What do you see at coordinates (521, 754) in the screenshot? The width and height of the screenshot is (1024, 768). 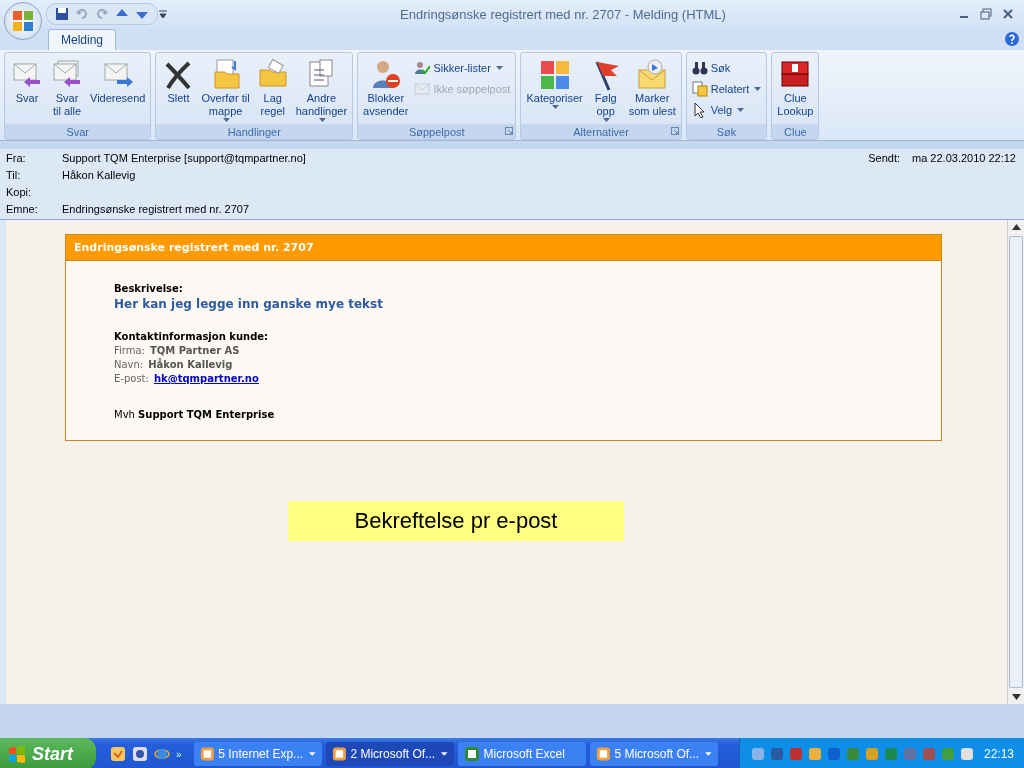 I see `taskbar-button: Microsoft Excel` at bounding box center [521, 754].